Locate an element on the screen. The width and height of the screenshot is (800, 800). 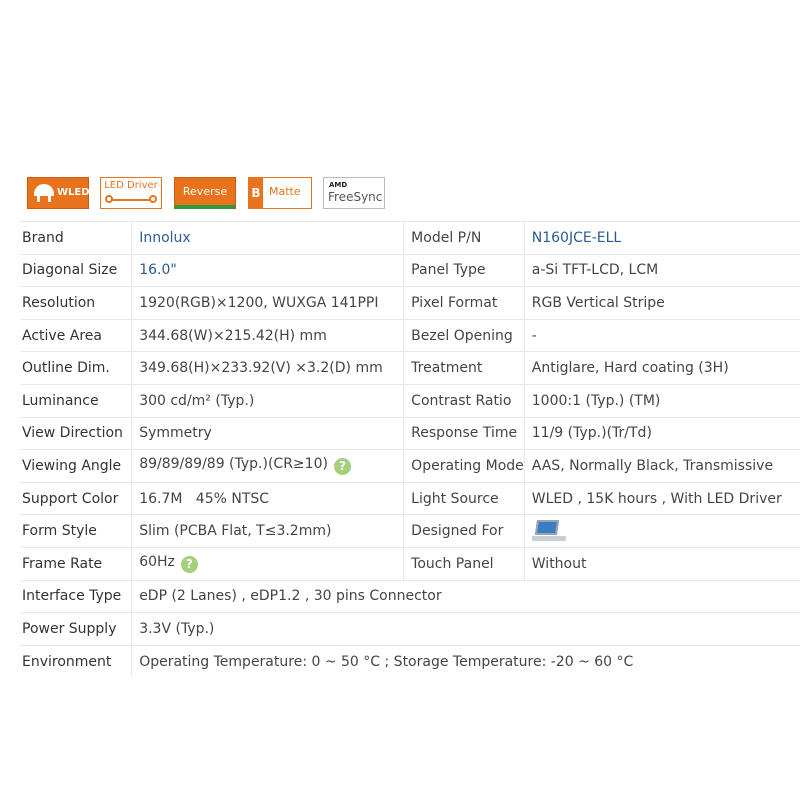
spec-label: Power Supply is located at coordinates (76, 629).